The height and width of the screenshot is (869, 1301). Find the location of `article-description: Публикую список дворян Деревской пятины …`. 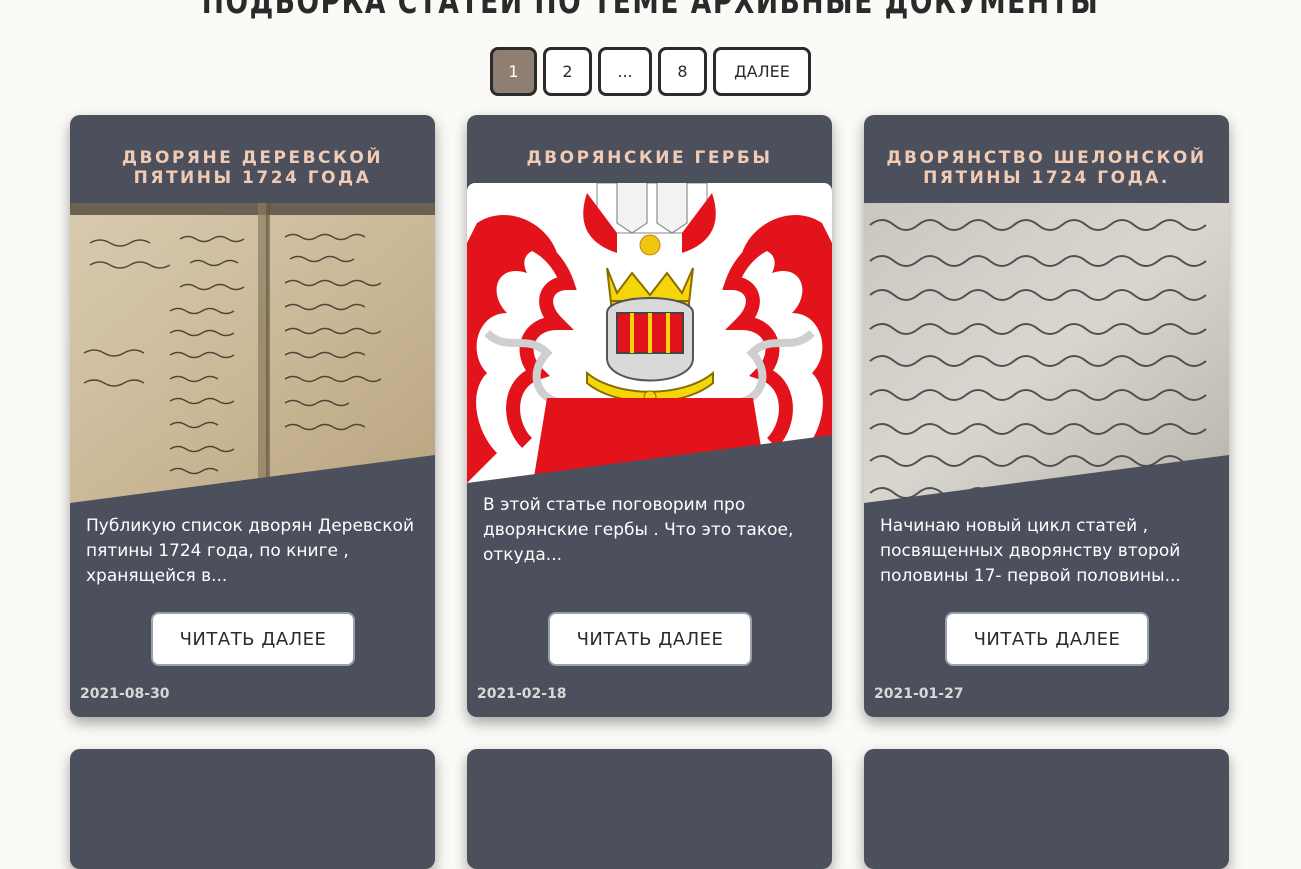

article-description: Публикую список дворян Деревской пятины … is located at coordinates (250, 551).